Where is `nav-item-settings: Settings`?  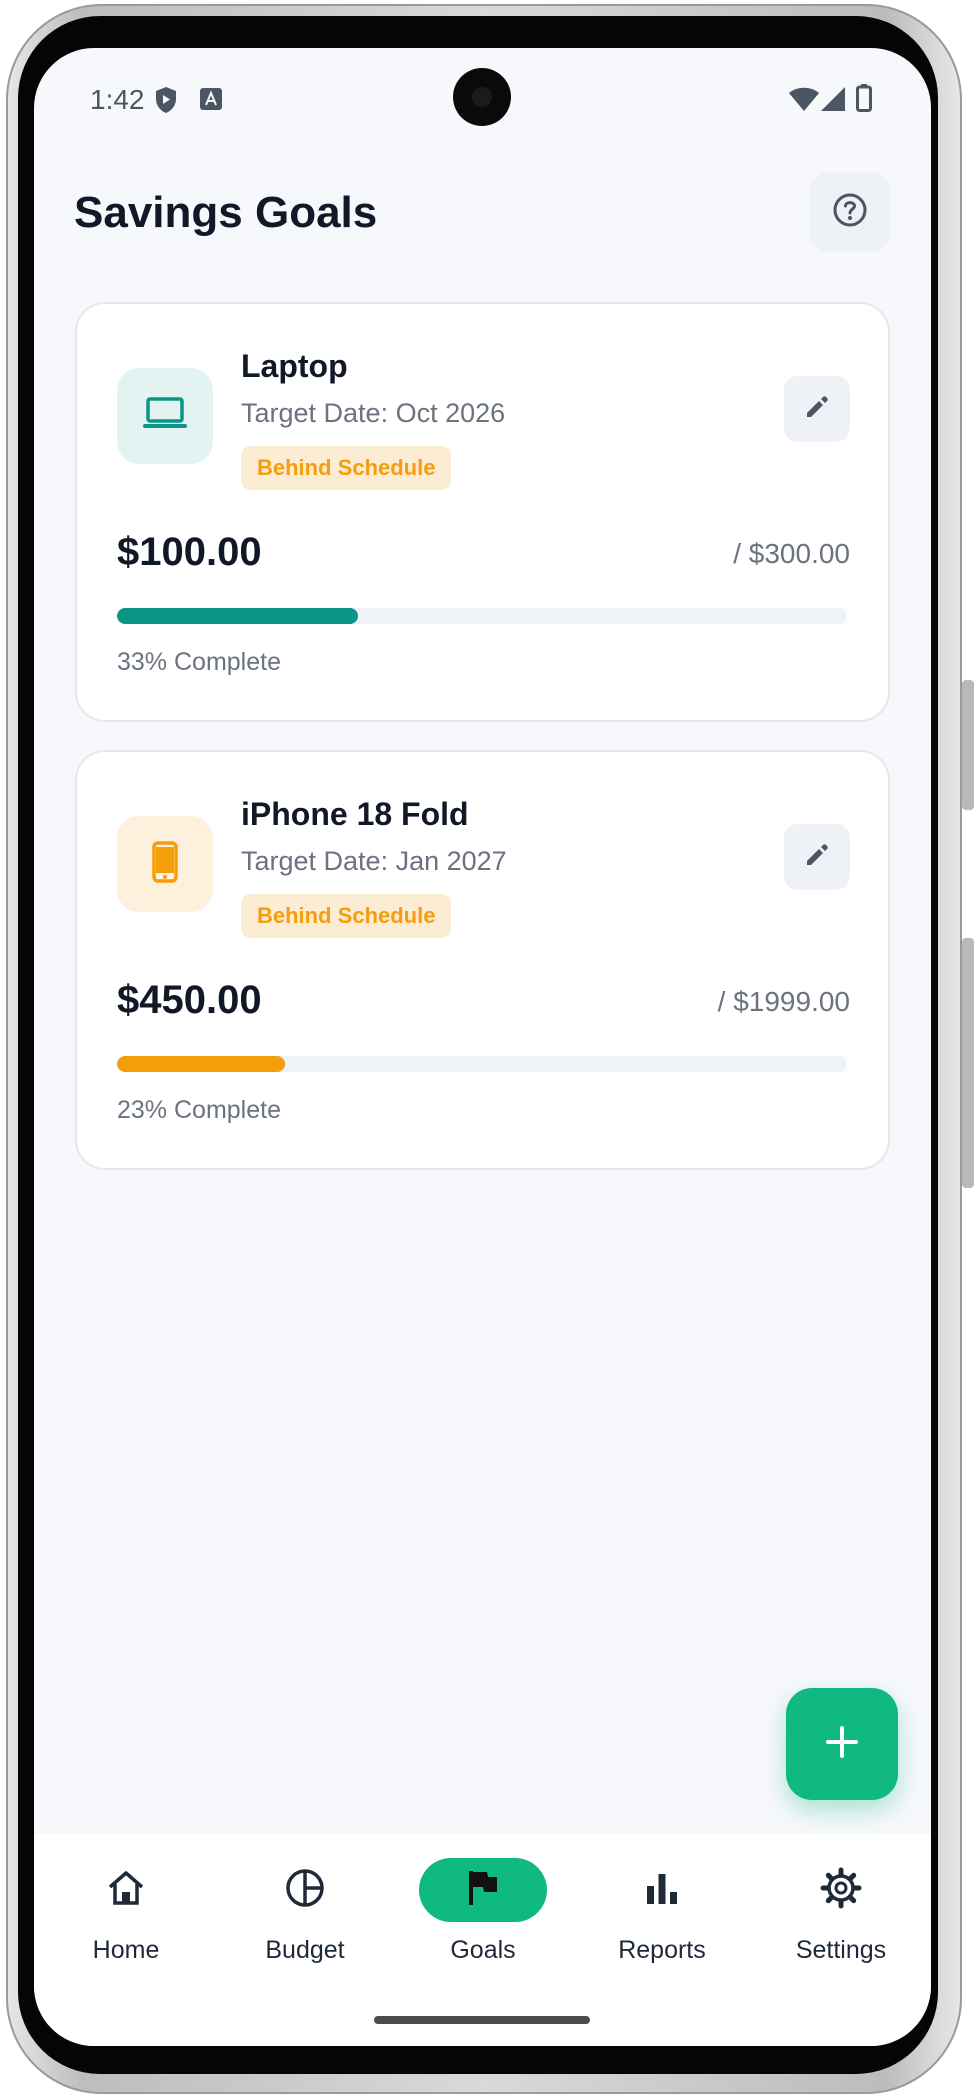
nav-item-settings: Settings is located at coordinates (841, 1913).